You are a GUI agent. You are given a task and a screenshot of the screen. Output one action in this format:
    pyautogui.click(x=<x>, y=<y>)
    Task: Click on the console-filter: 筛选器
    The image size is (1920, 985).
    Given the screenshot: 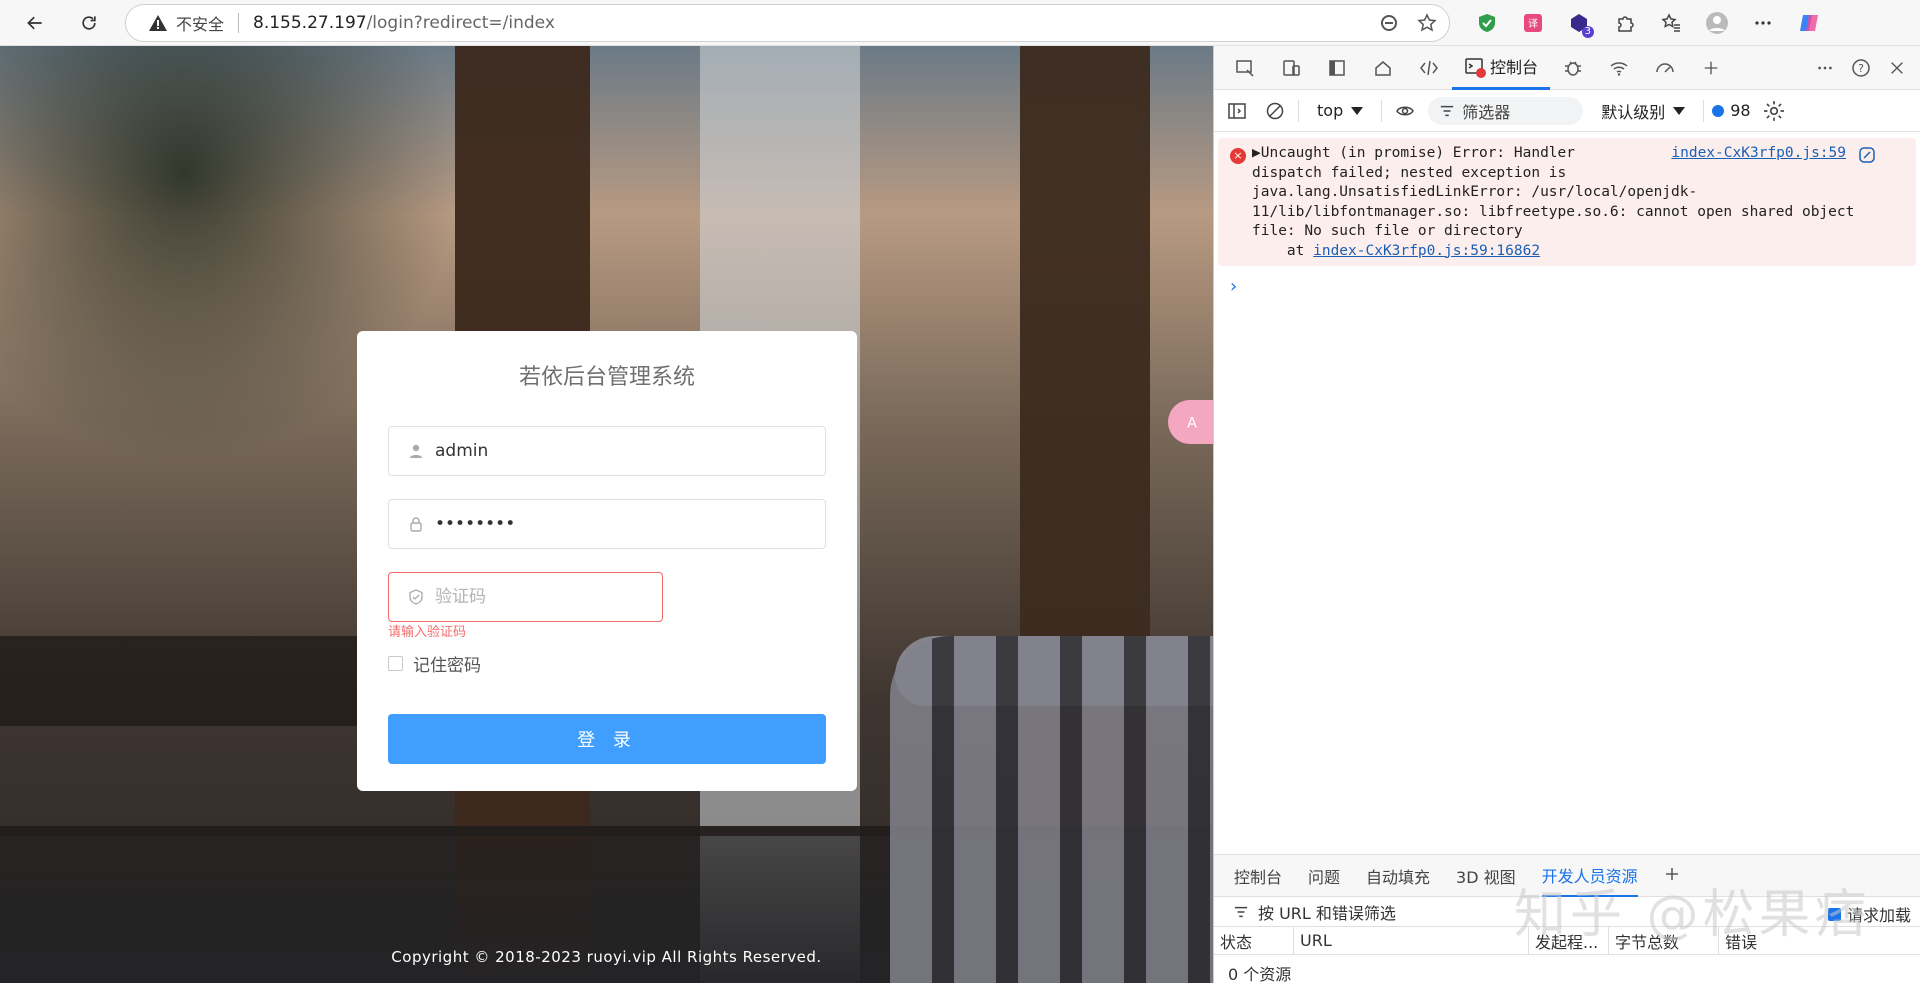 What is the action you would take?
    pyautogui.click(x=1506, y=110)
    